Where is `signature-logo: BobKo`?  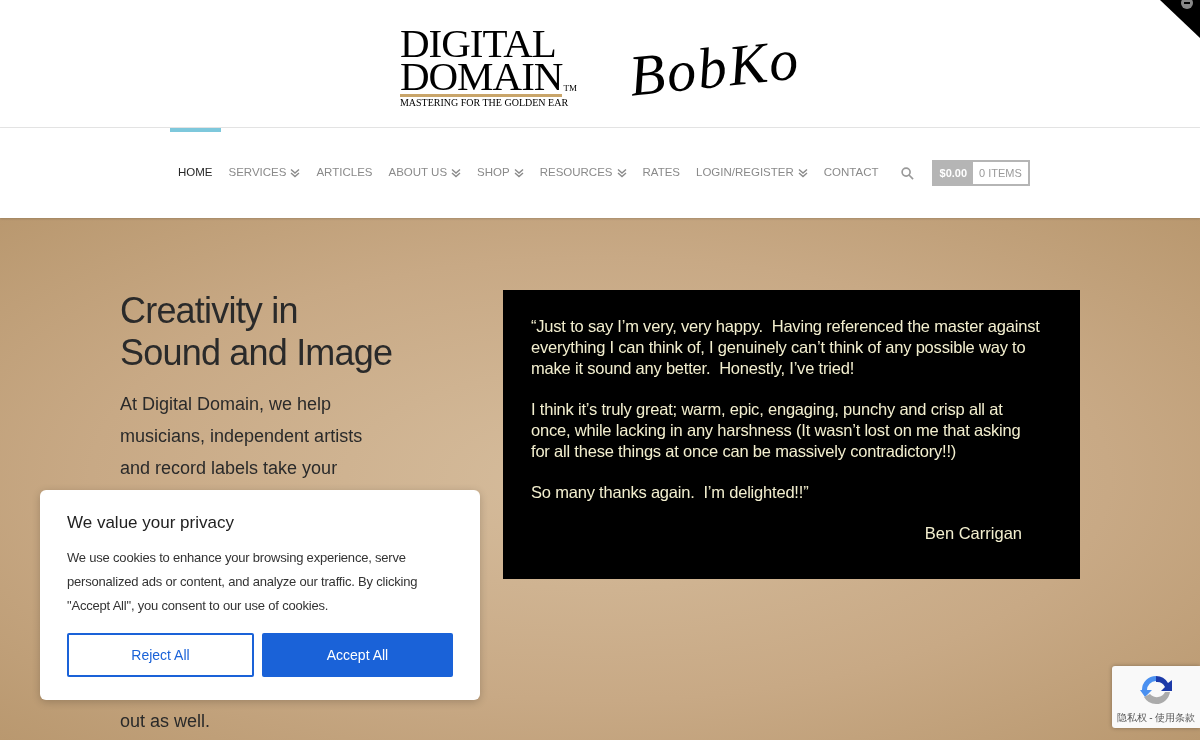
signature-logo: BobKo is located at coordinates (714, 67).